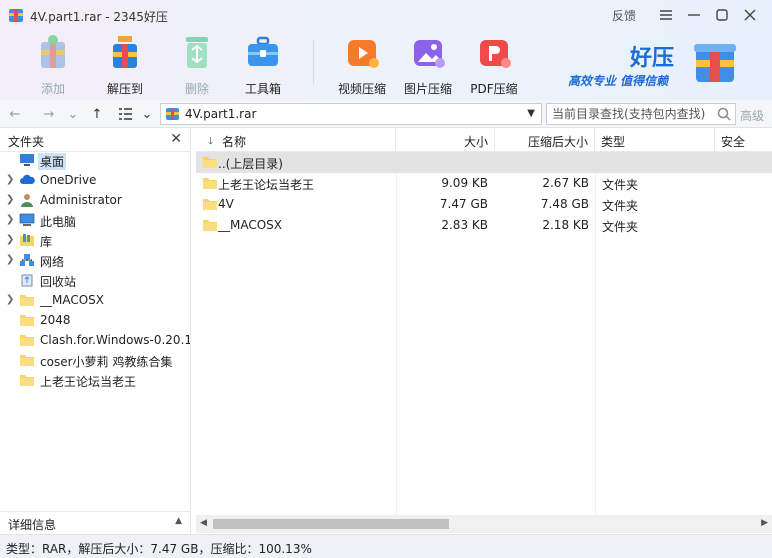 This screenshot has height=558, width=772. Describe the element at coordinates (620, 185) in the screenshot. I see `file-type: 文件夹` at that location.